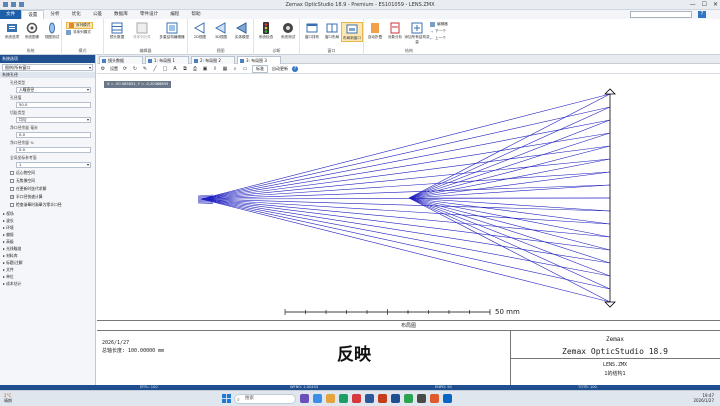  I want to click on tab-layout-3: 3: 布局图 3, so click(259, 60).